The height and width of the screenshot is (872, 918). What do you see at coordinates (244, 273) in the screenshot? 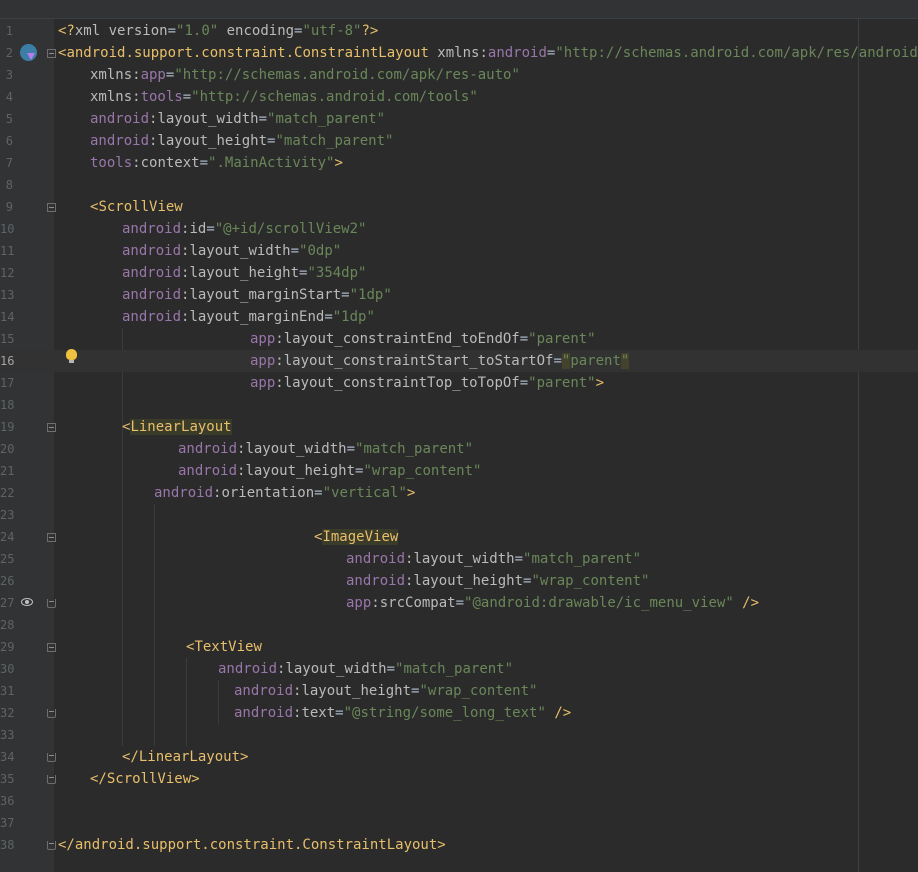
I see `code-text: android:layout_height="354dp"` at bounding box center [244, 273].